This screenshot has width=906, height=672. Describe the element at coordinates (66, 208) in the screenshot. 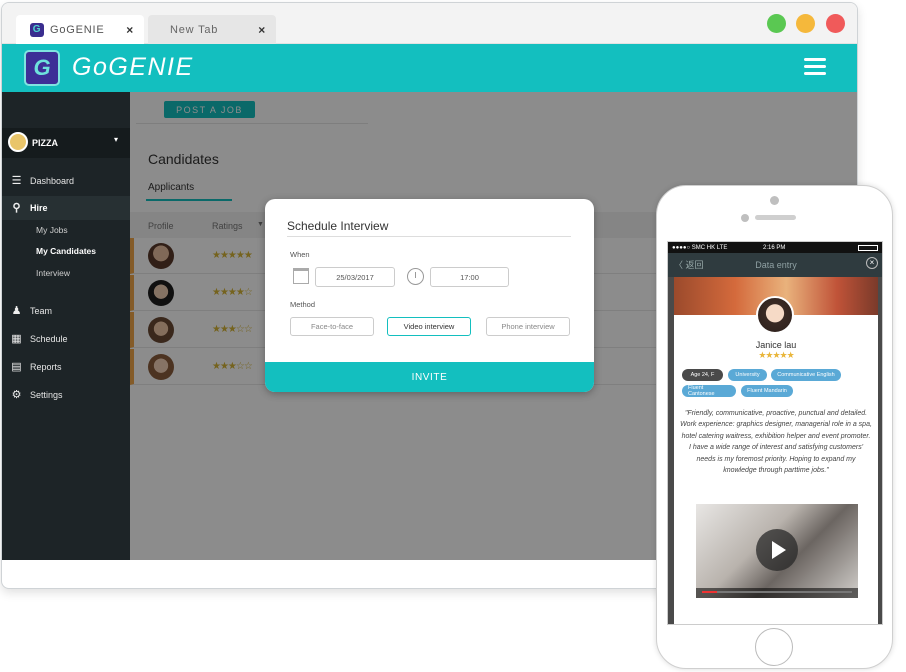

I see `sidebar-item-hire: ⚲ Hire` at that location.